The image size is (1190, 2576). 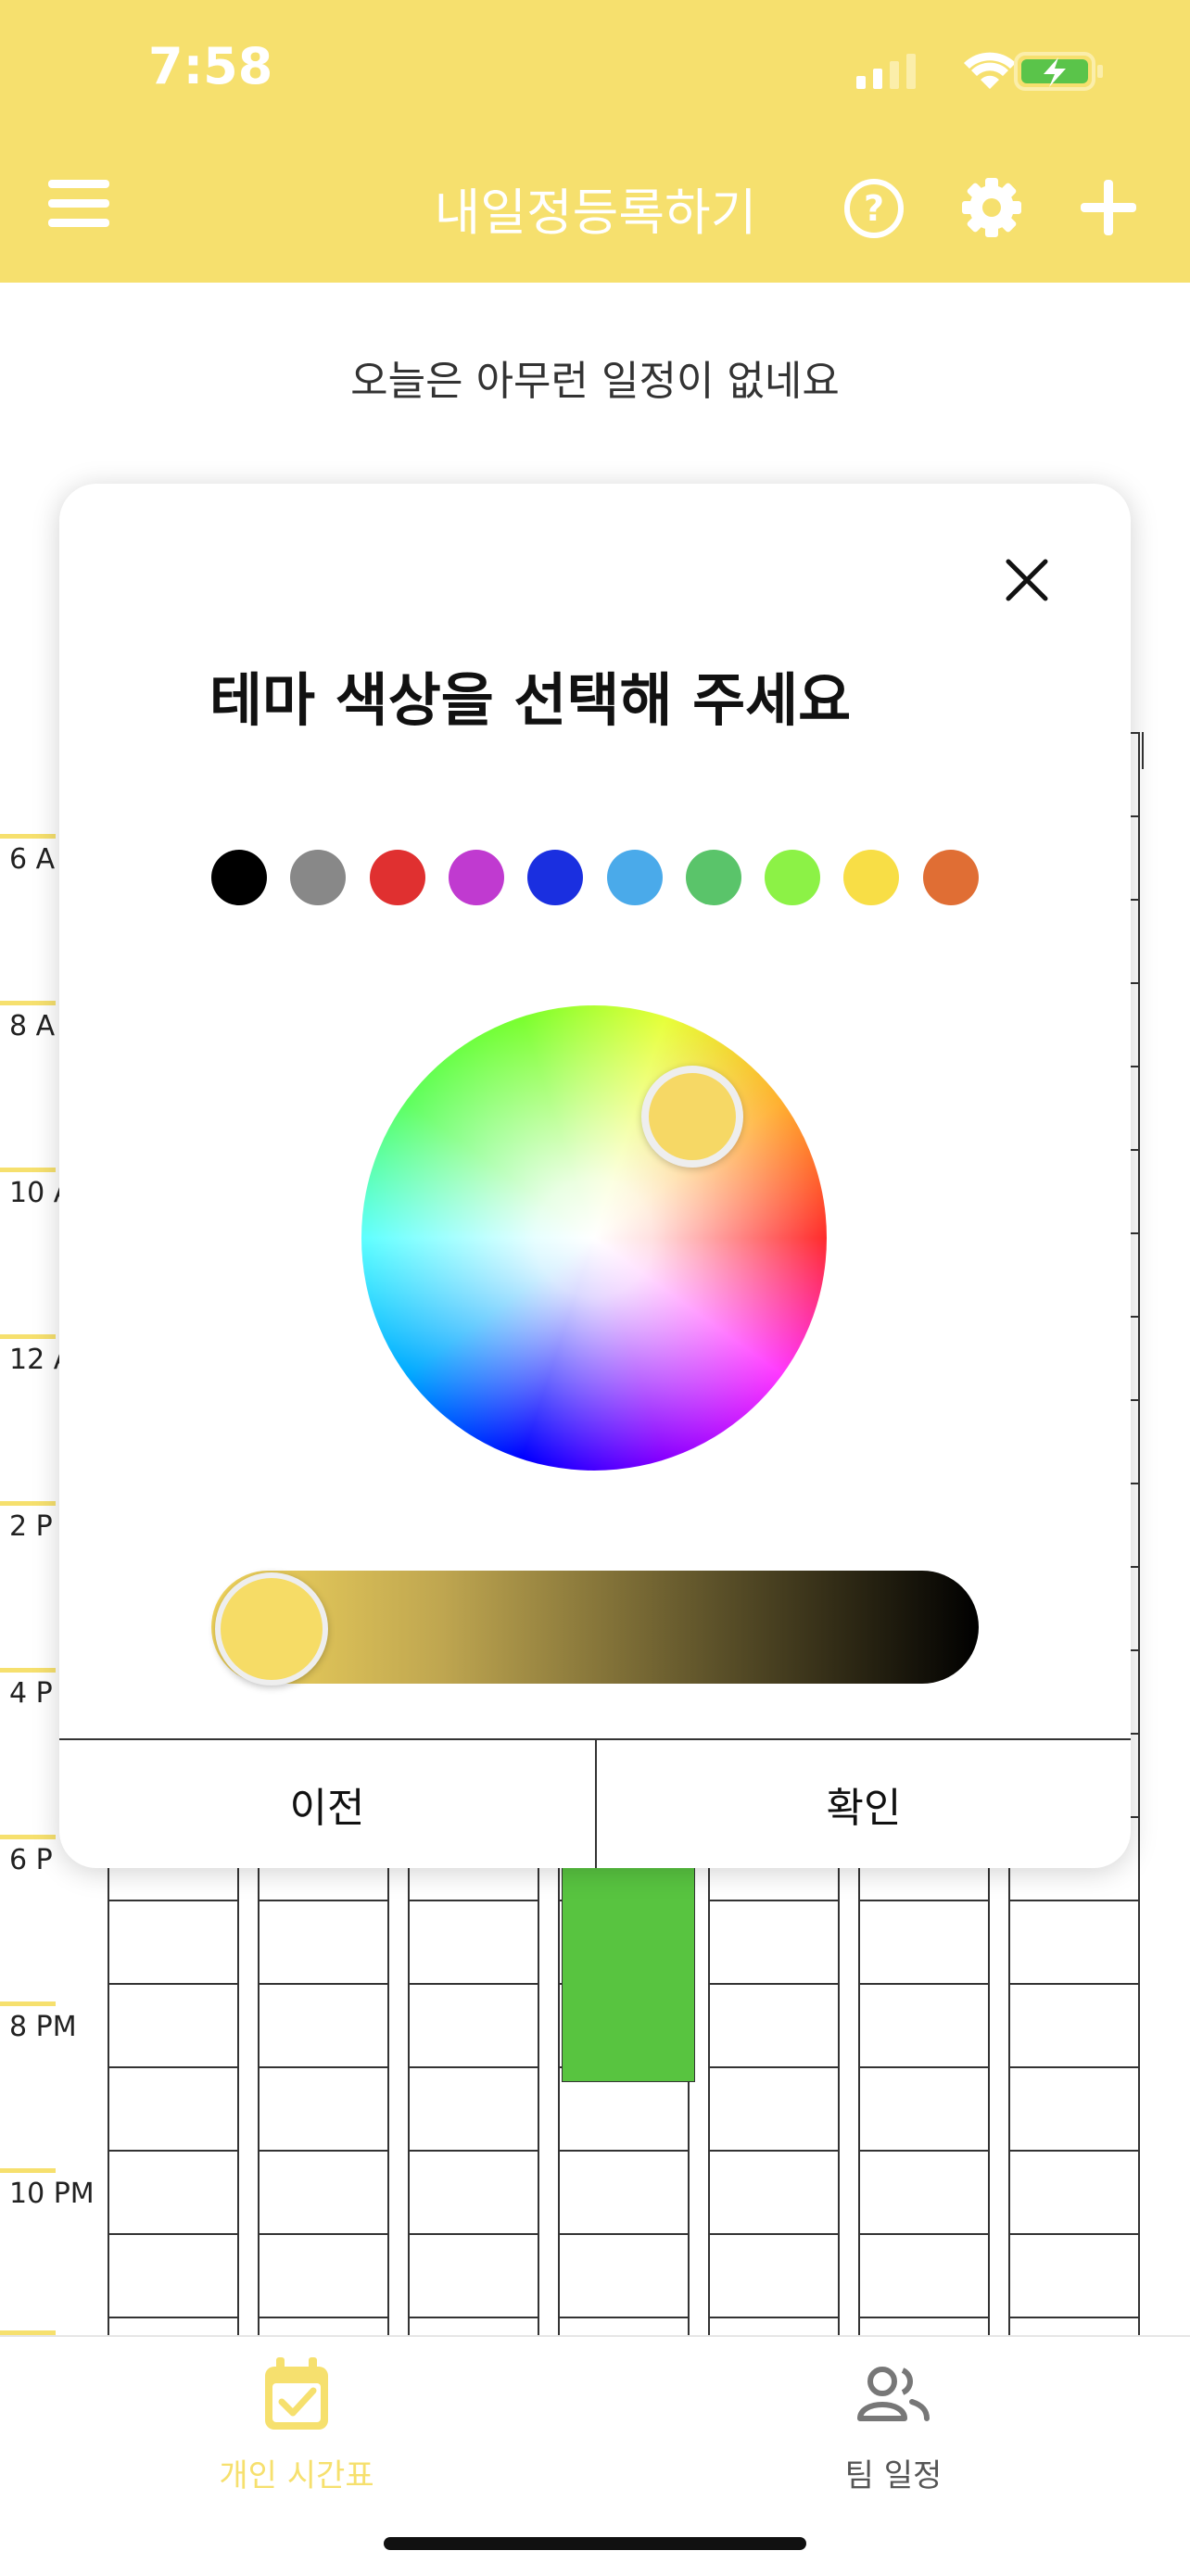 I want to click on add-button, so click(x=1108, y=208).